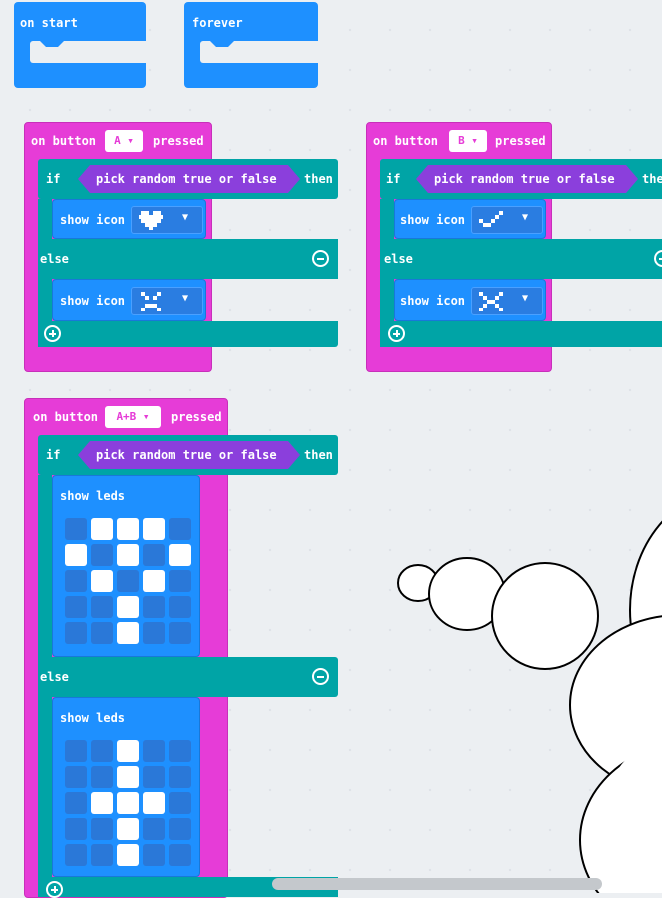  What do you see at coordinates (64, 141) in the screenshot?
I see `on-button-a-prefix: on button` at bounding box center [64, 141].